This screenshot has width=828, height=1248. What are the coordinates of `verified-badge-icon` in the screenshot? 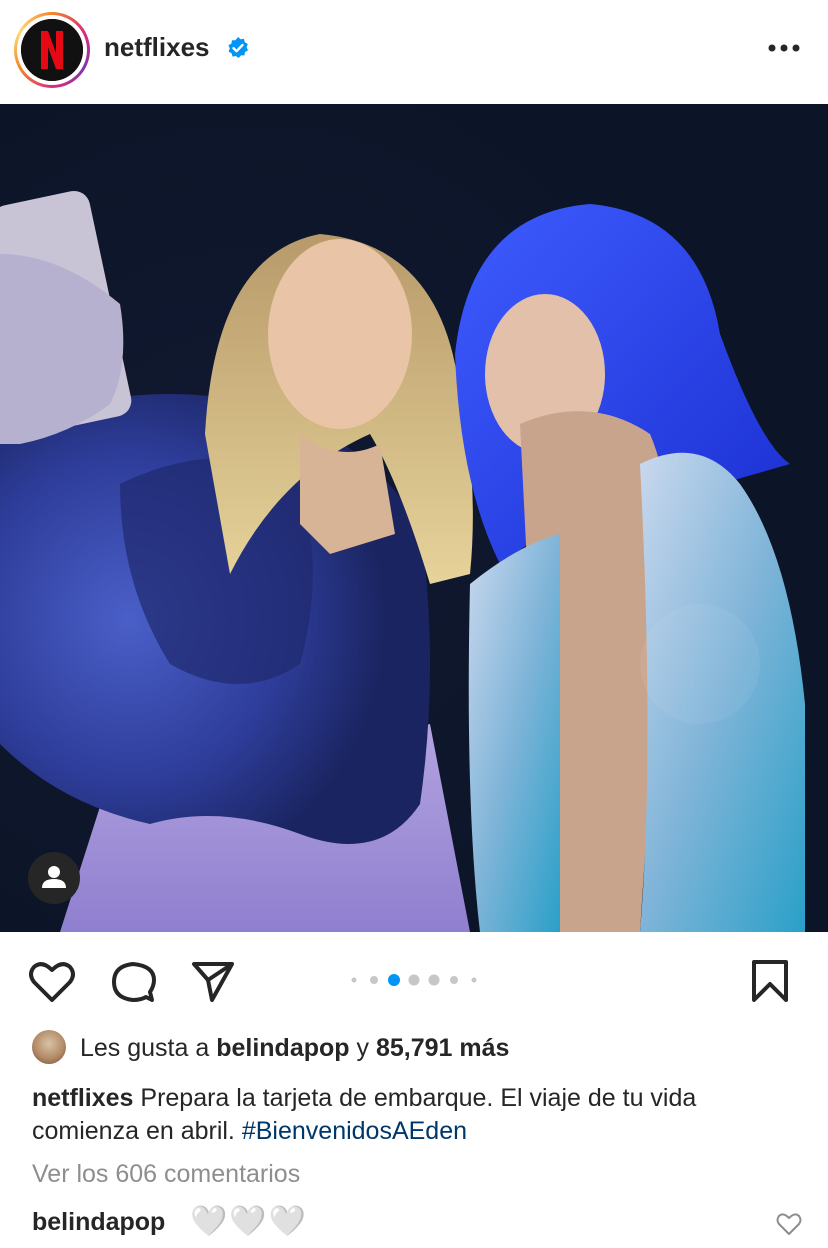 It's located at (238, 47).